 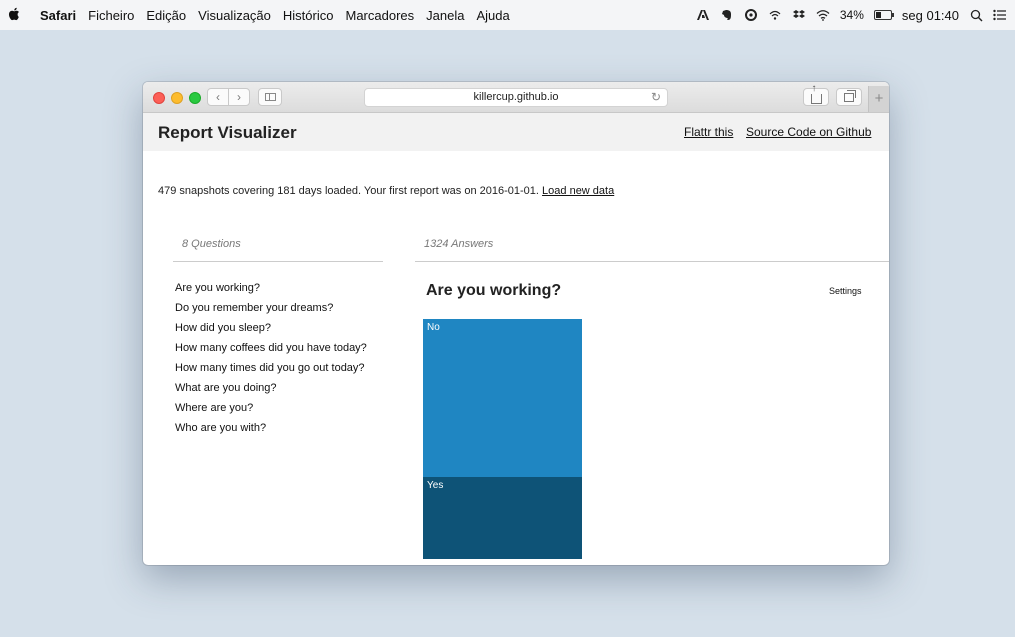 I want to click on load-new-data-link: Load new data, so click(x=578, y=191).